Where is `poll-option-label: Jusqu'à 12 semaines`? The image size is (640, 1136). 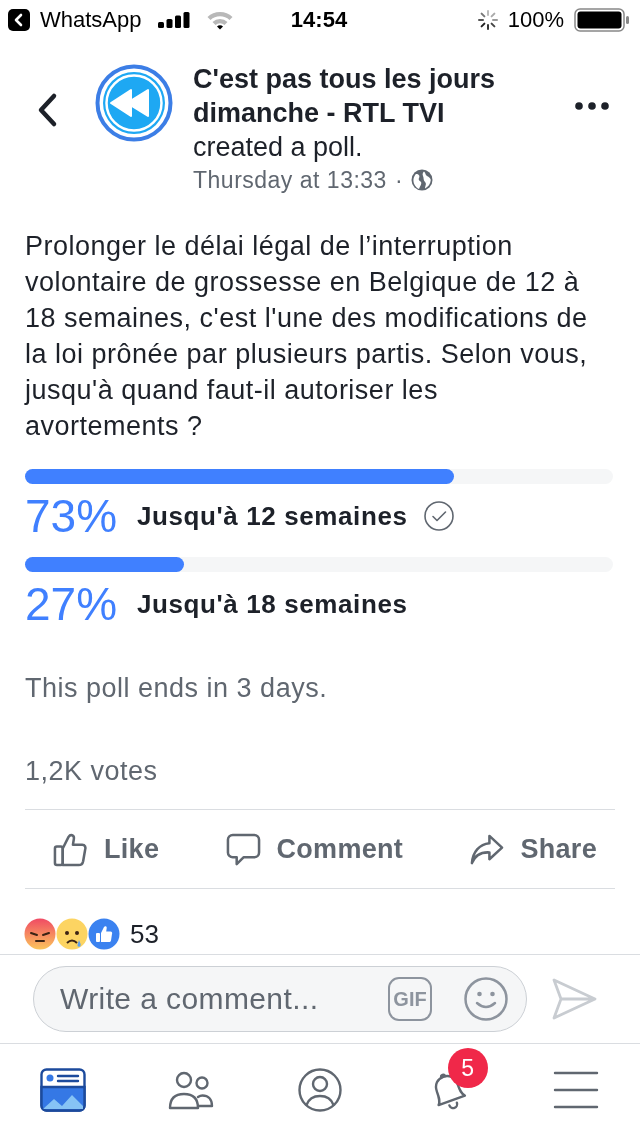
poll-option-label: Jusqu'à 12 semaines is located at coordinates (272, 516).